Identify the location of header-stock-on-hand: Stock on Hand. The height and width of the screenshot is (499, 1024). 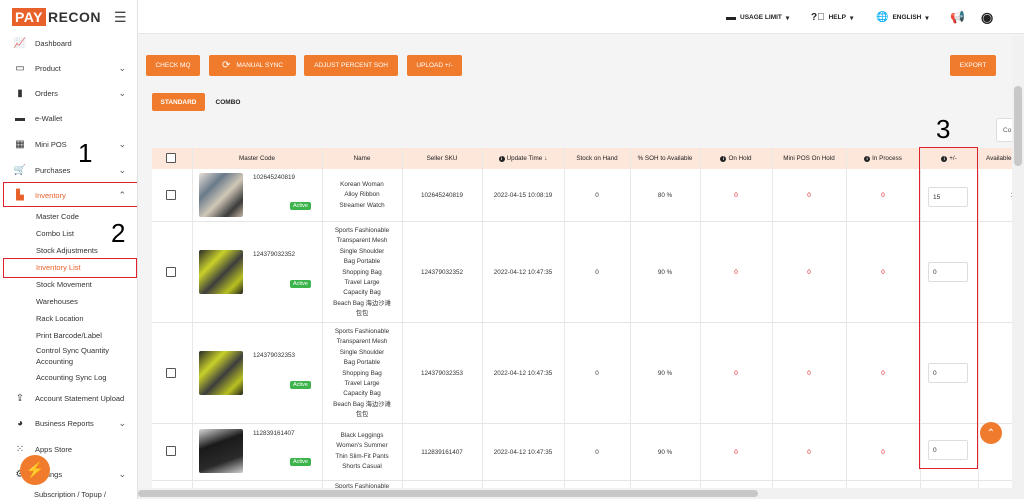
(597, 158).